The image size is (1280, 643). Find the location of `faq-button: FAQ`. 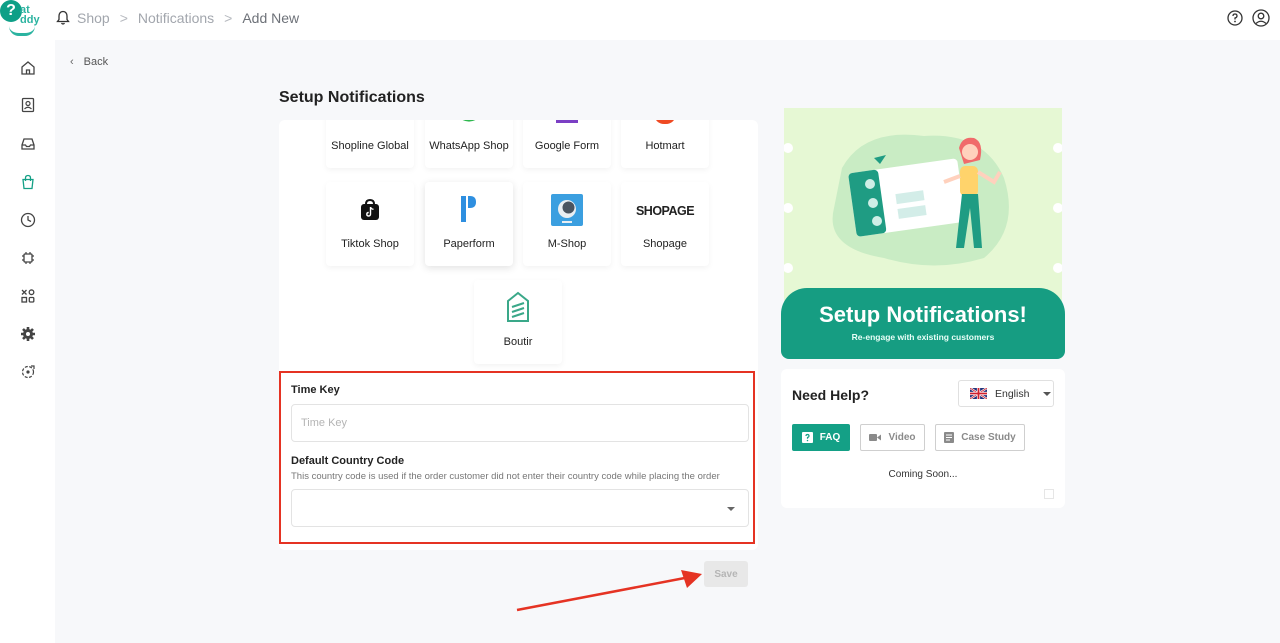

faq-button: FAQ is located at coordinates (821, 437).